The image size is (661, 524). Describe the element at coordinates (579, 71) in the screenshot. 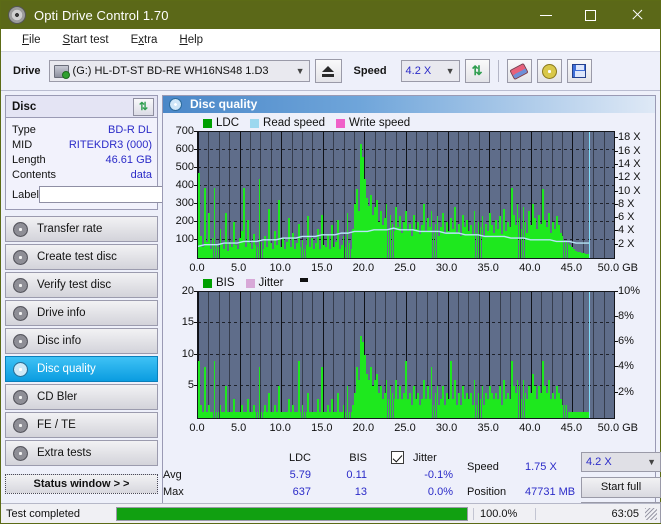

I see `save-button` at that location.